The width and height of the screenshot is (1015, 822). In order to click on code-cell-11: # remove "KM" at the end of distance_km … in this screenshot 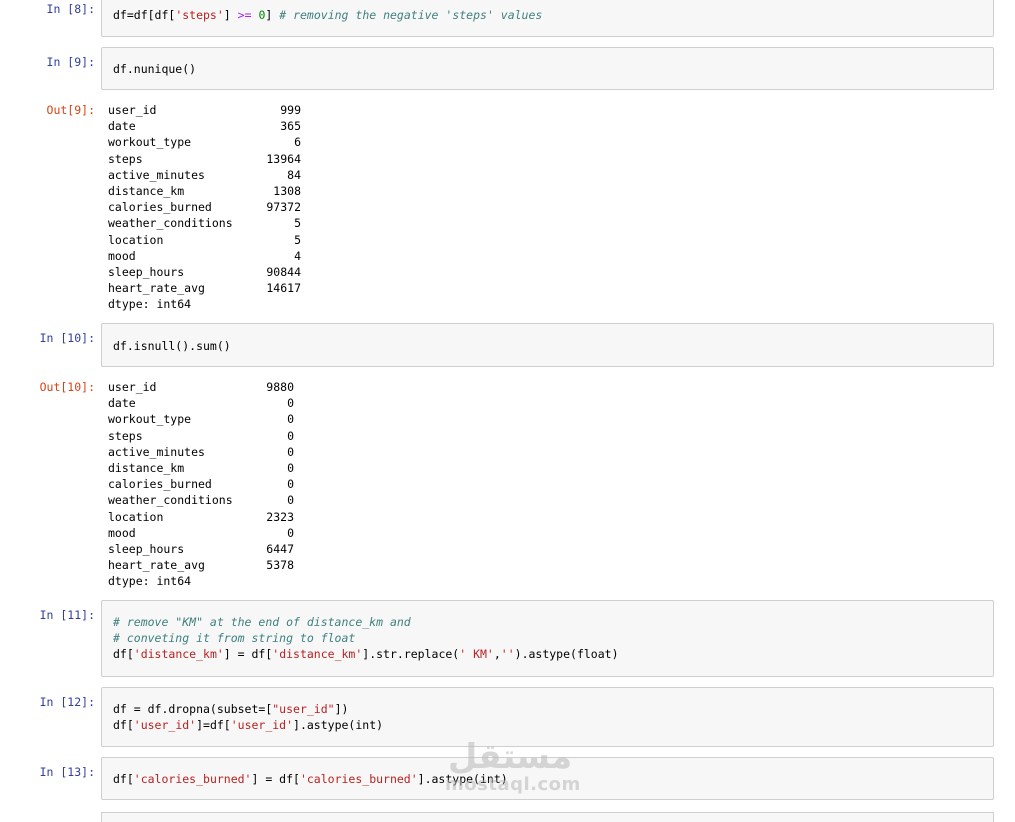, I will do `click(547, 638)`.